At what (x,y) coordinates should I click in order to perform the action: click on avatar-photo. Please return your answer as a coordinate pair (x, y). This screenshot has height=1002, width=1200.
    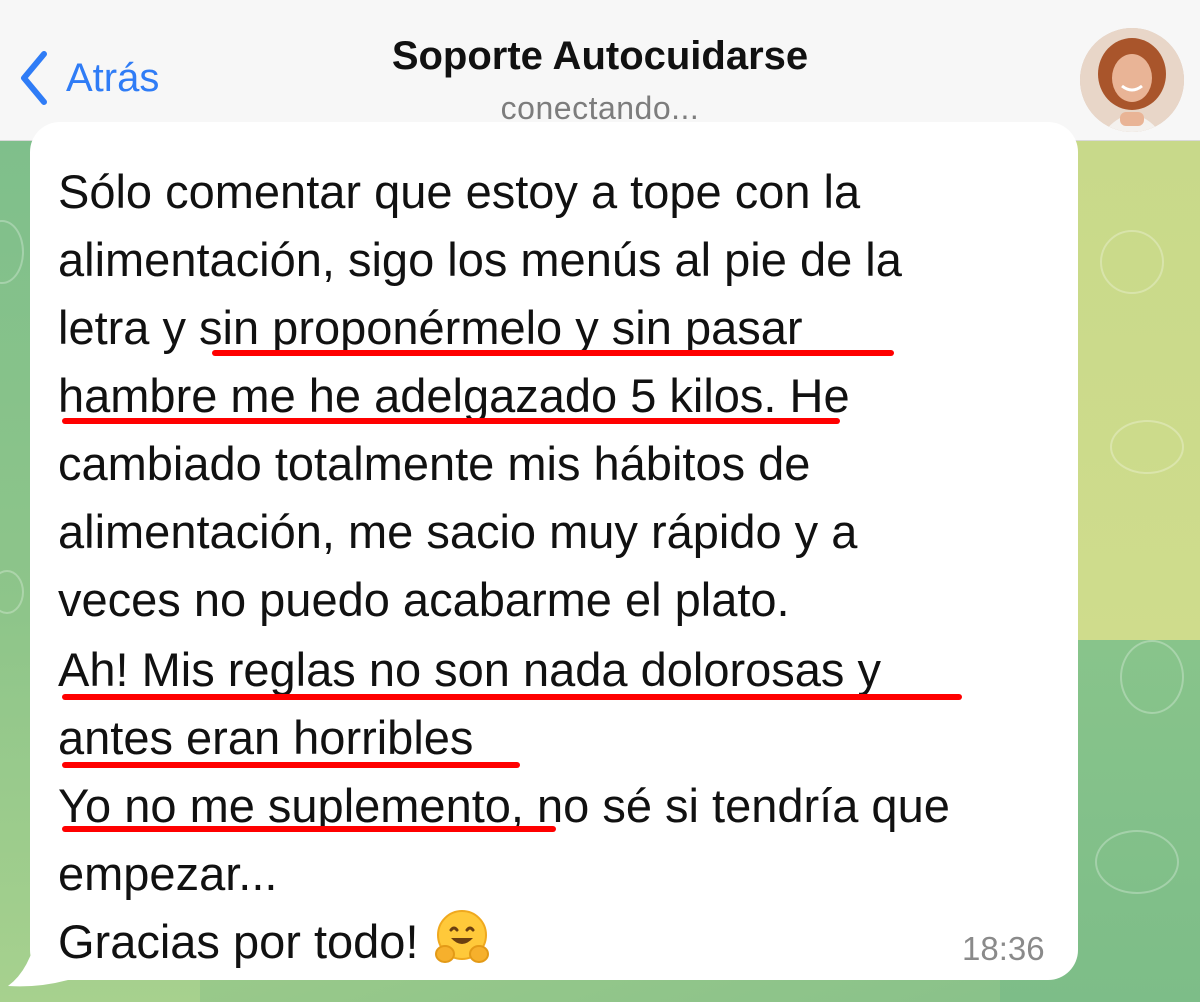
    Looking at the image, I should click on (1132, 80).